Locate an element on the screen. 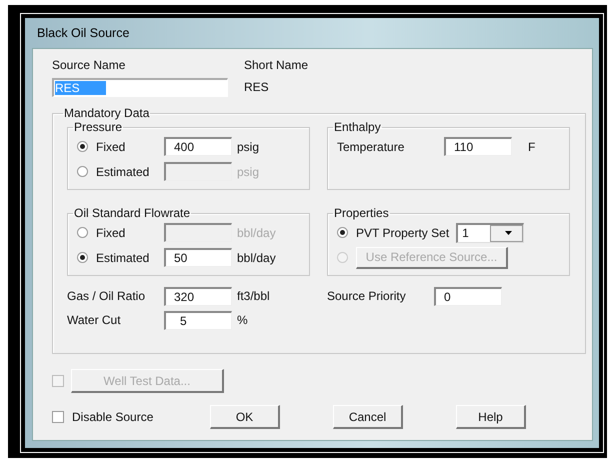 This screenshot has height=467, width=611. field-label: Temperature is located at coordinates (371, 147).